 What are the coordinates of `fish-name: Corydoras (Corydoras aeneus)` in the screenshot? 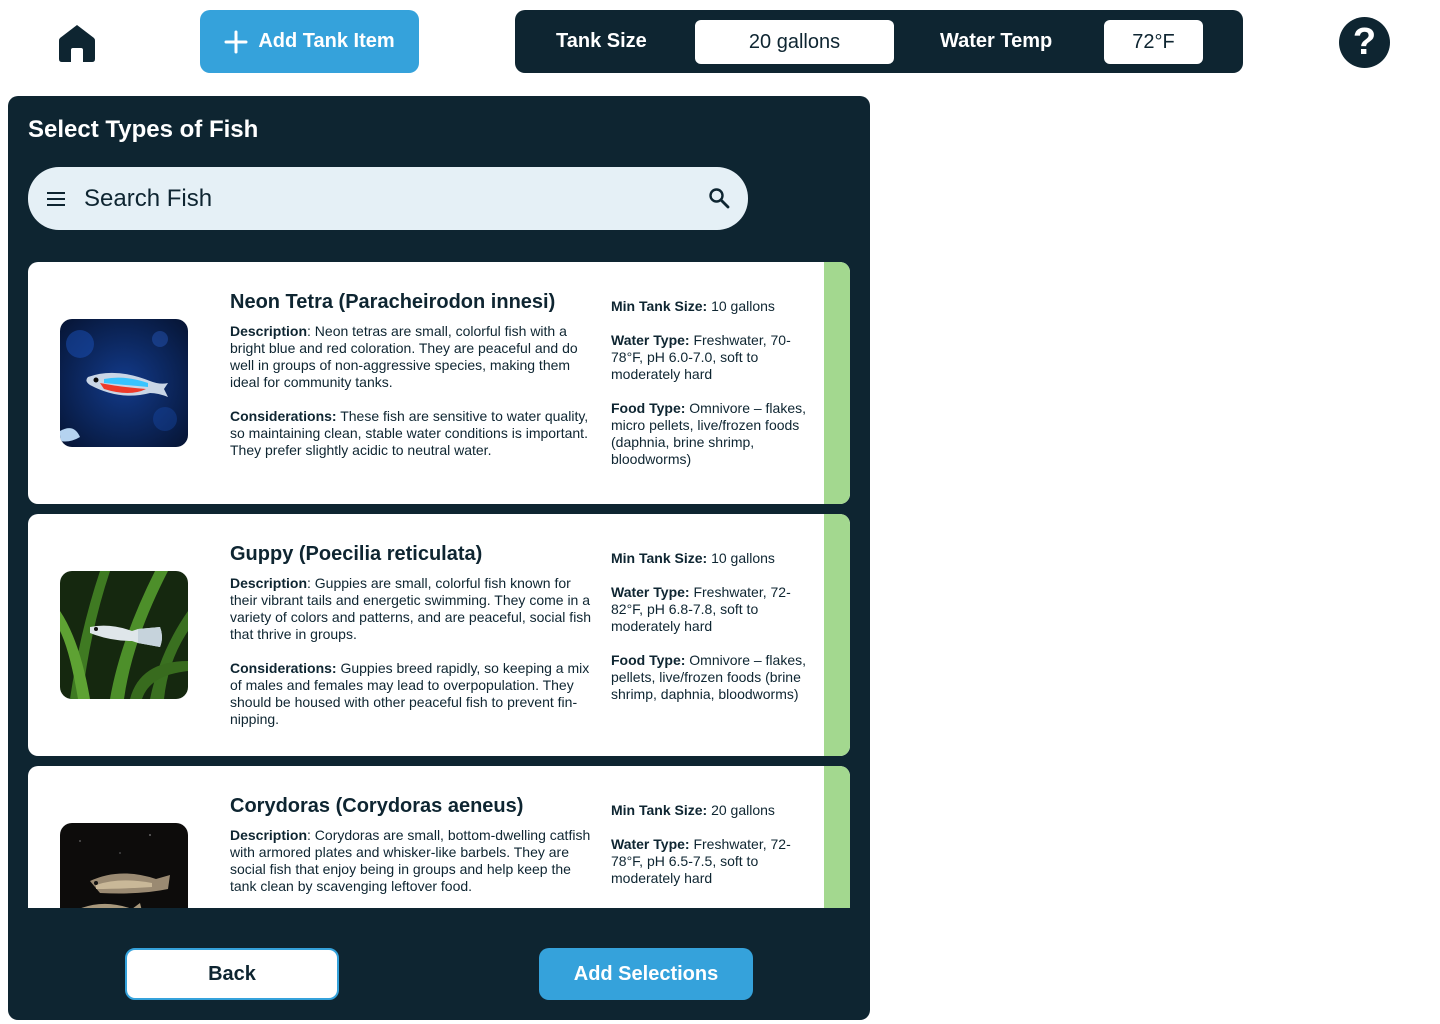 It's located at (377, 806).